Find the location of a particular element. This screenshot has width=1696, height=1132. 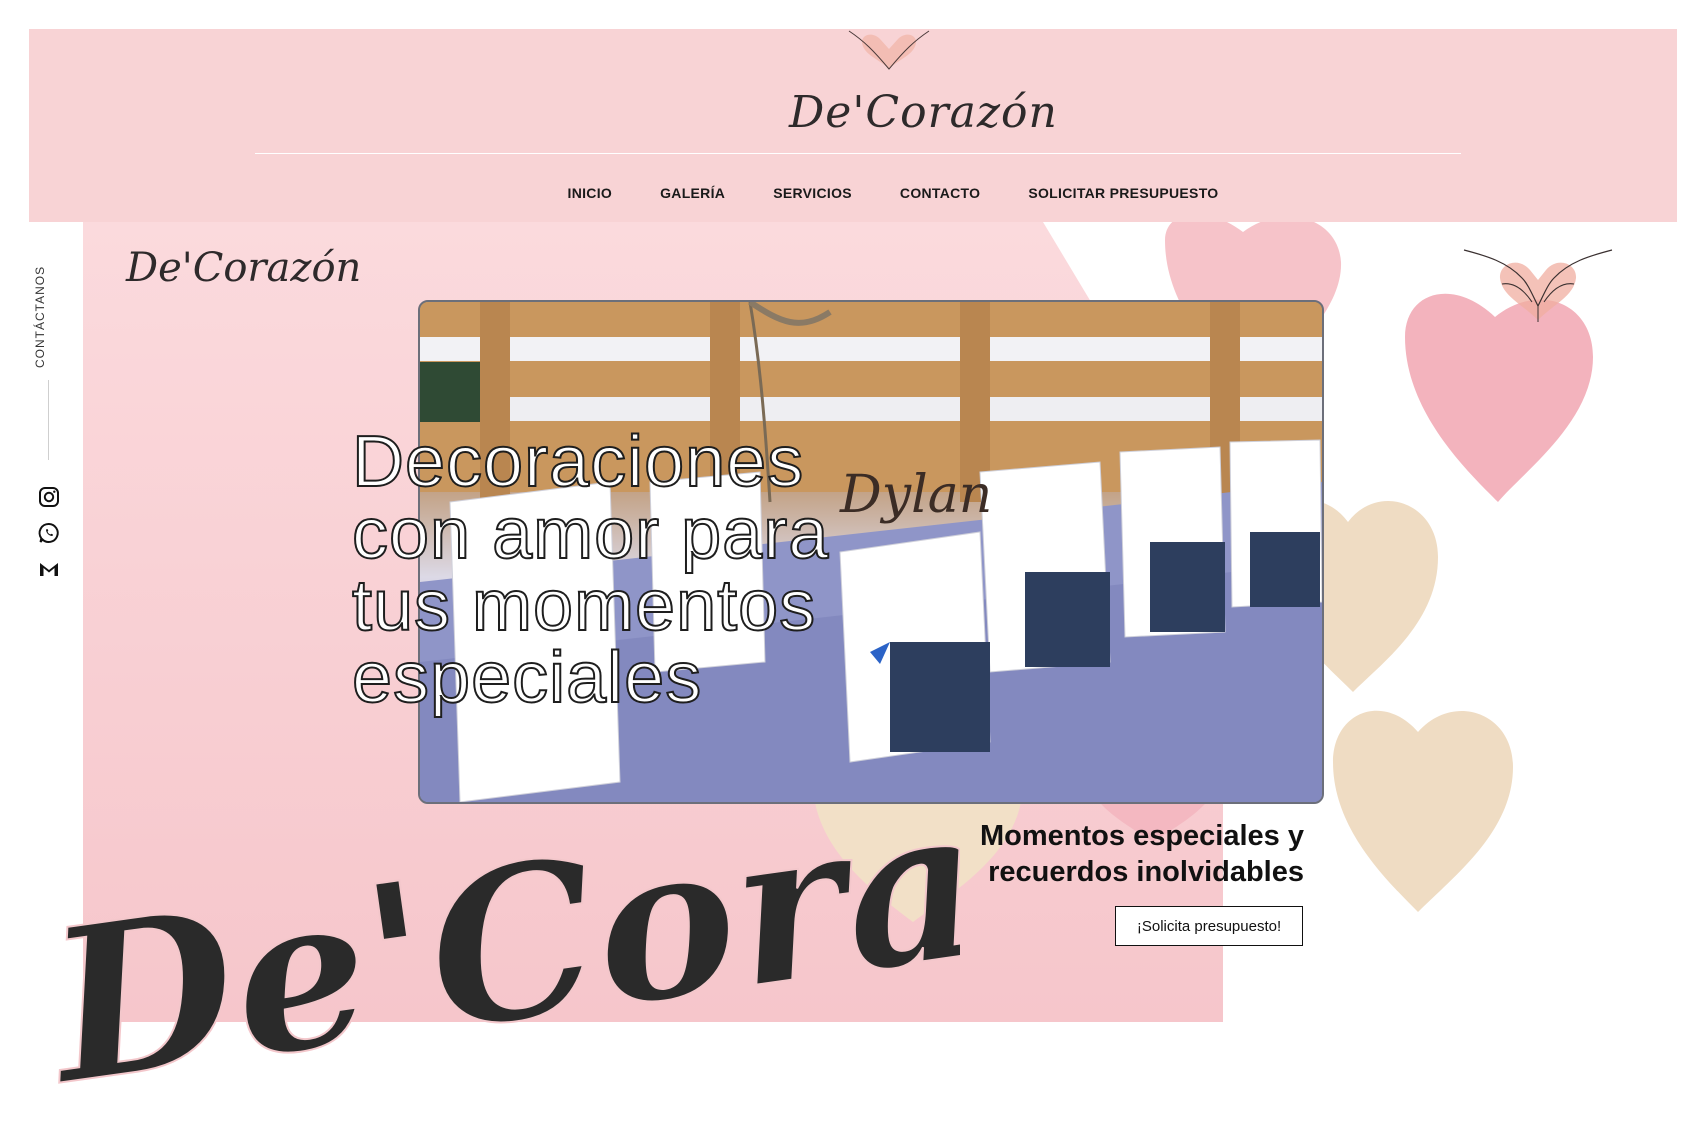

contact-vertical-label: CONTÁCTANOS is located at coordinates (48, 313).